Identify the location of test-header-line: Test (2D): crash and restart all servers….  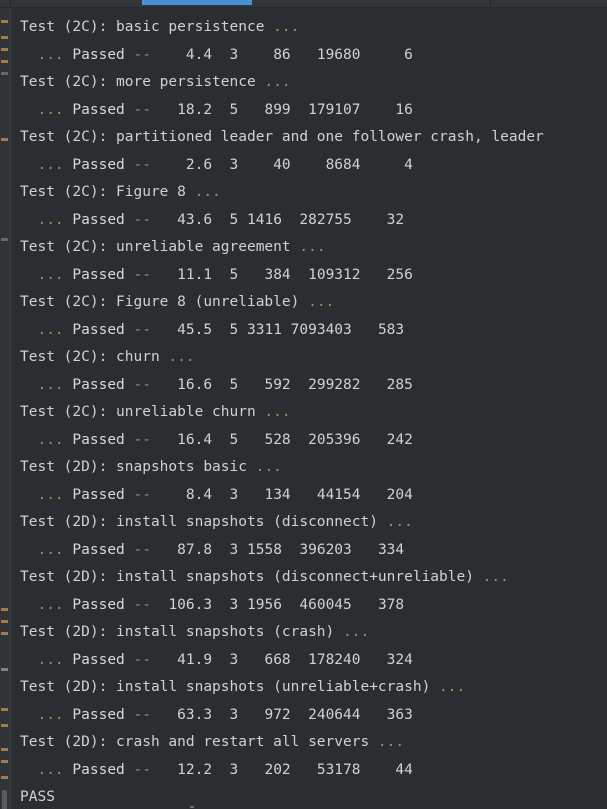
(212, 742).